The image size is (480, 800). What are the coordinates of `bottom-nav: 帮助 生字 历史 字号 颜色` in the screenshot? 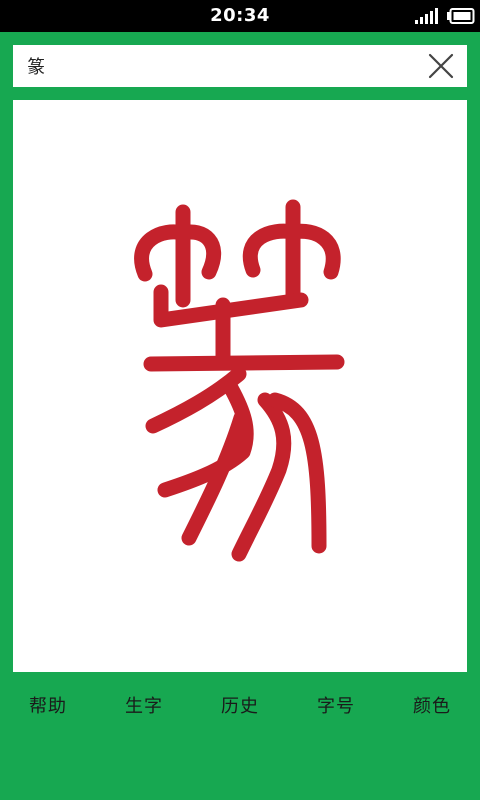 It's located at (240, 707).